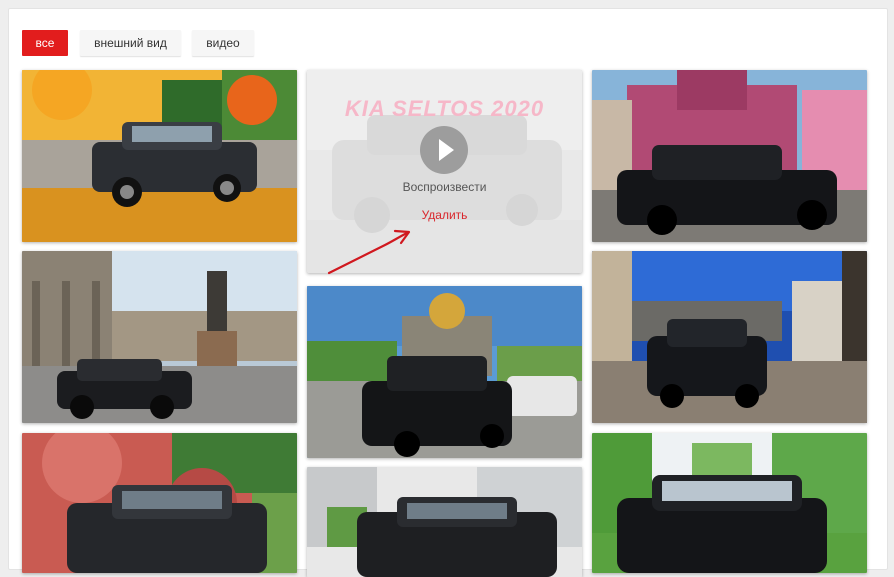  Describe the element at coordinates (159, 337) in the screenshot. I see `photo-thumbnail-monument` at that location.